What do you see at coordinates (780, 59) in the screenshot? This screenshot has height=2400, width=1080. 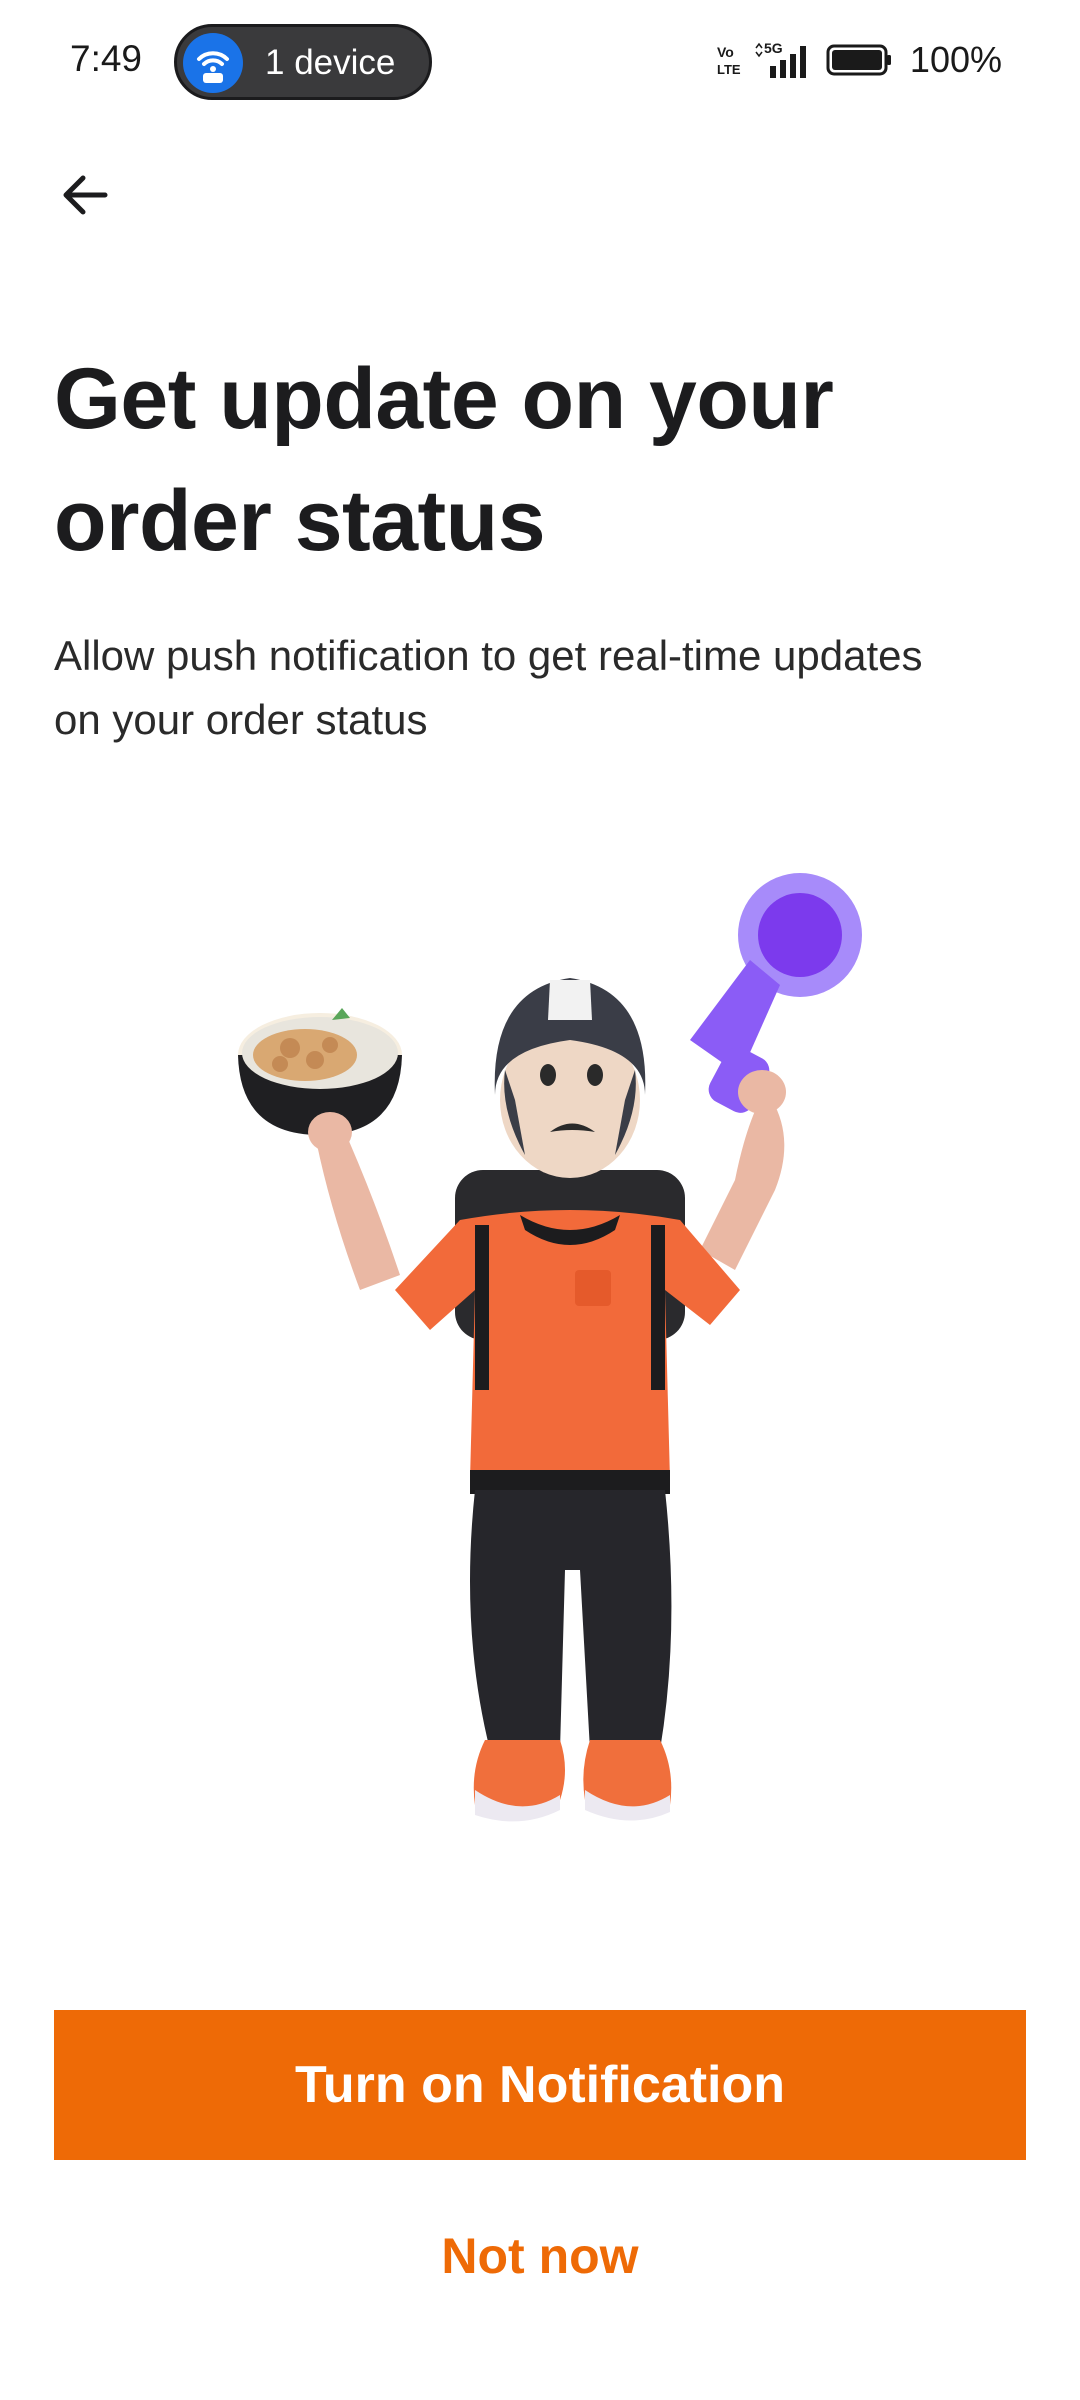 I see `signal-5g-icon: 5G` at bounding box center [780, 59].